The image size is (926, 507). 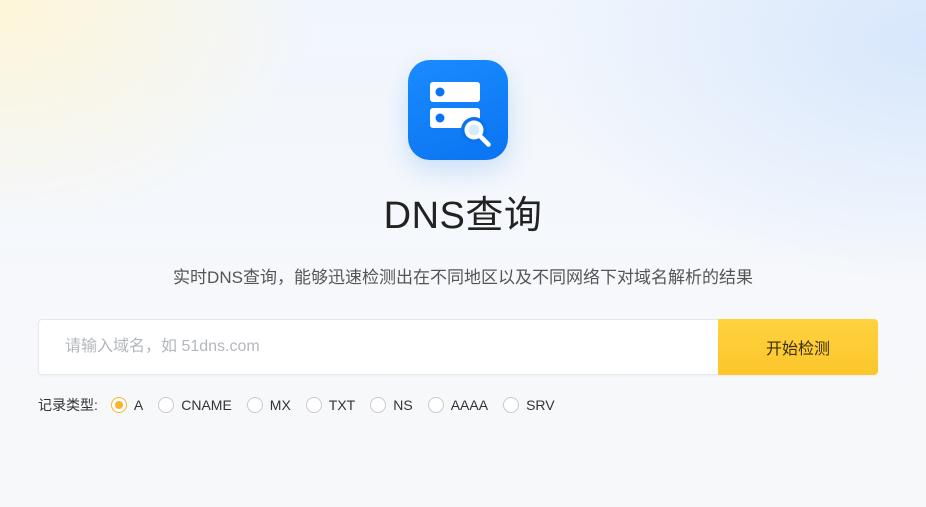 What do you see at coordinates (280, 405) in the screenshot?
I see `record-type-option-label: MX` at bounding box center [280, 405].